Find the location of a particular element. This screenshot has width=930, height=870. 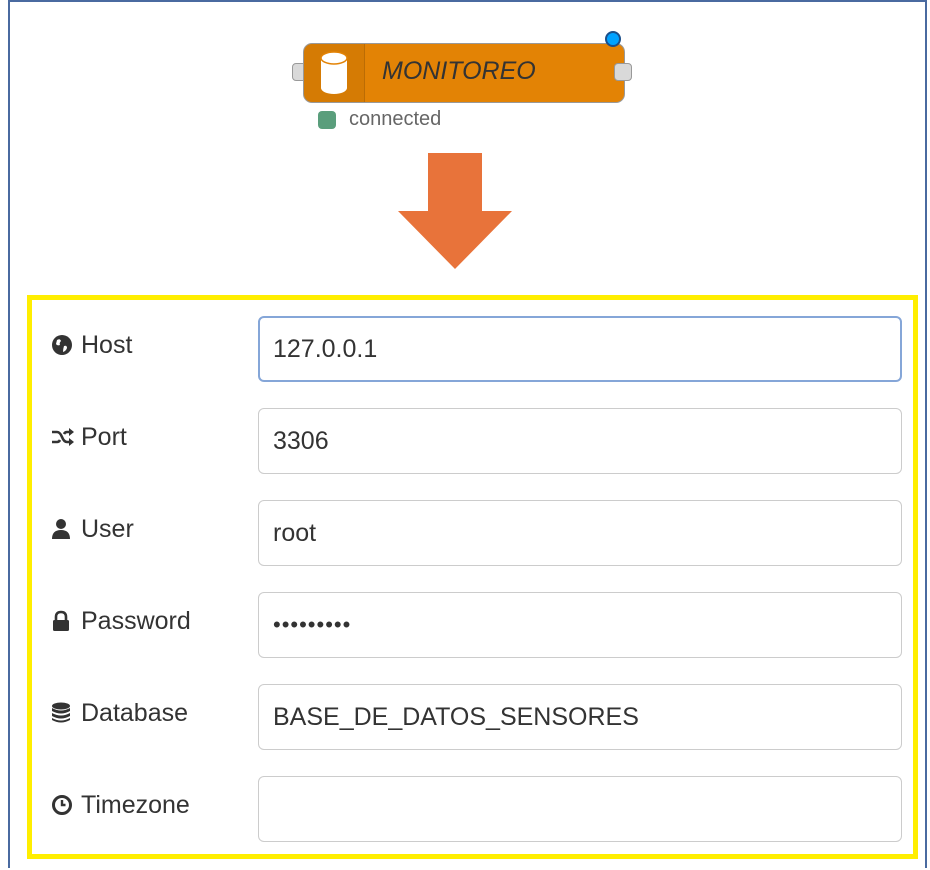

port-label-text: Port is located at coordinates (104, 437).